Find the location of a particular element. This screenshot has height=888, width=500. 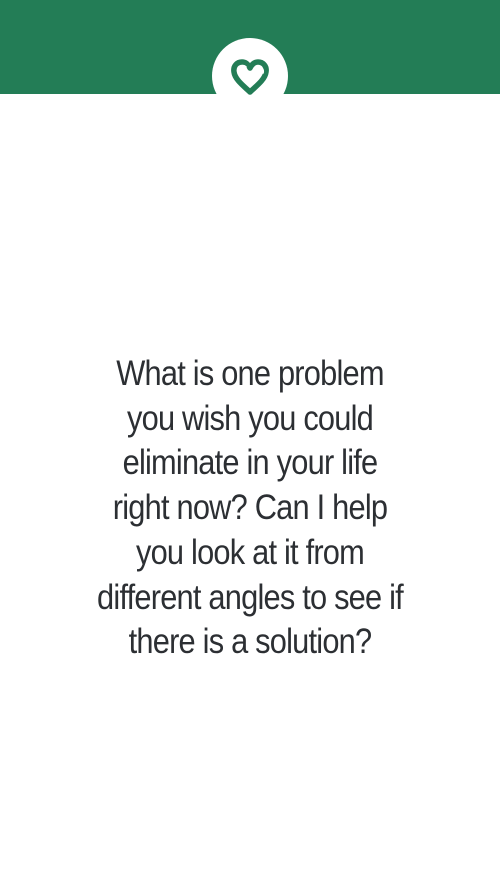

heart-icon is located at coordinates (250, 77).